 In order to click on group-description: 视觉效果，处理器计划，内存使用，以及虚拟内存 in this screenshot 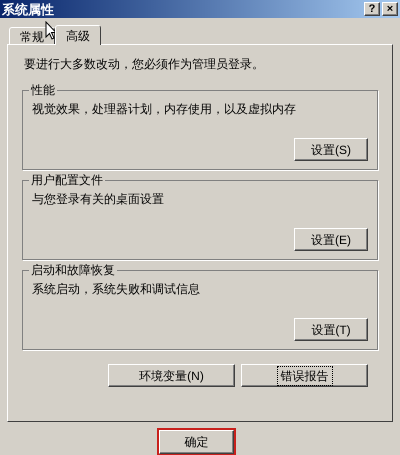, I will do `click(164, 109)`.